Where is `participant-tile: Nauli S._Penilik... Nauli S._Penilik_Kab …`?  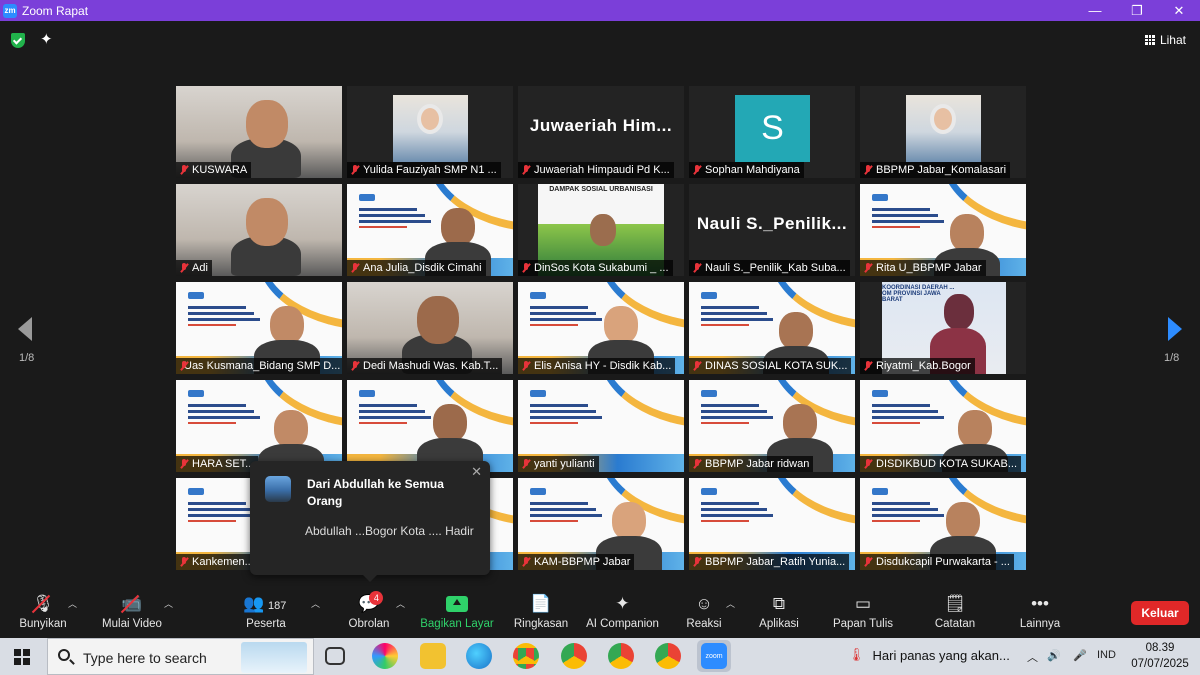
participant-tile: Nauli S._Penilik... Nauli S._Penilik_Kab … is located at coordinates (772, 230).